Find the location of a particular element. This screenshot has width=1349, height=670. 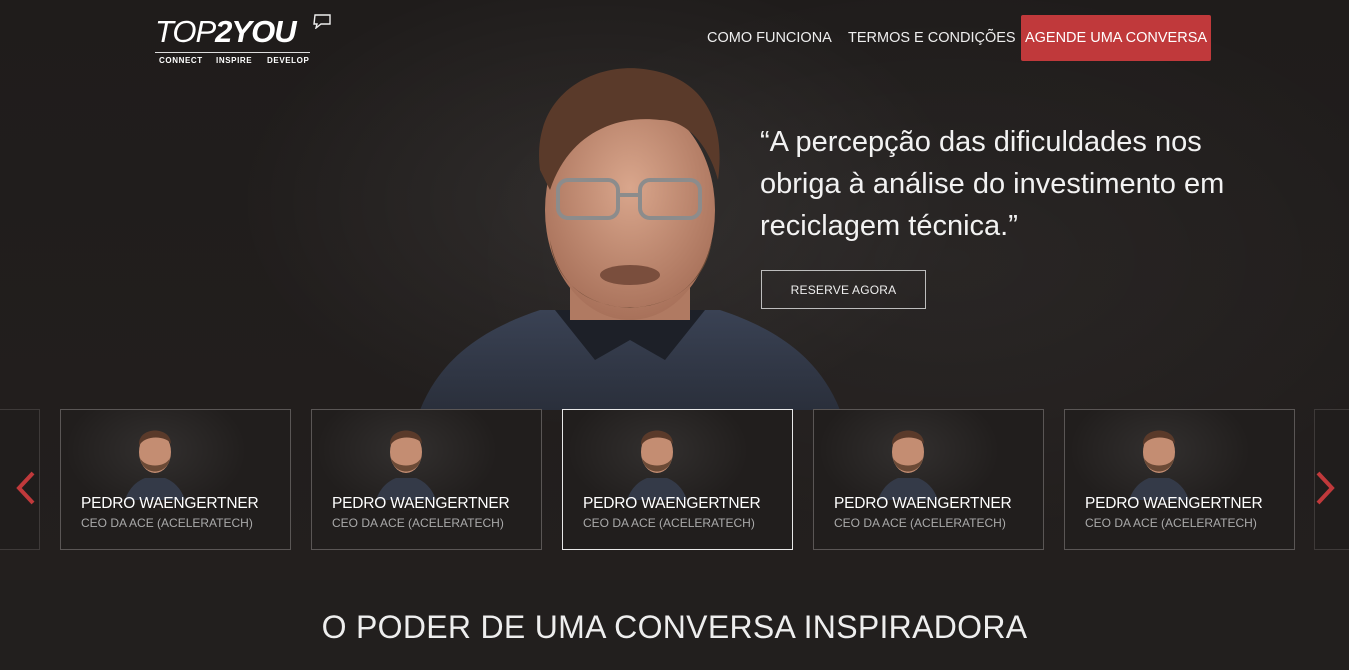

chevron-right-icon is located at coordinates (1325, 488).